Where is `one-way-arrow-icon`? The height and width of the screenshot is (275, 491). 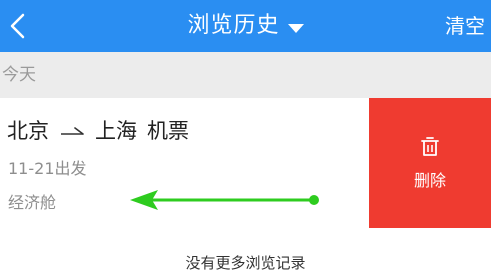
one-way-arrow-icon is located at coordinates (72, 131).